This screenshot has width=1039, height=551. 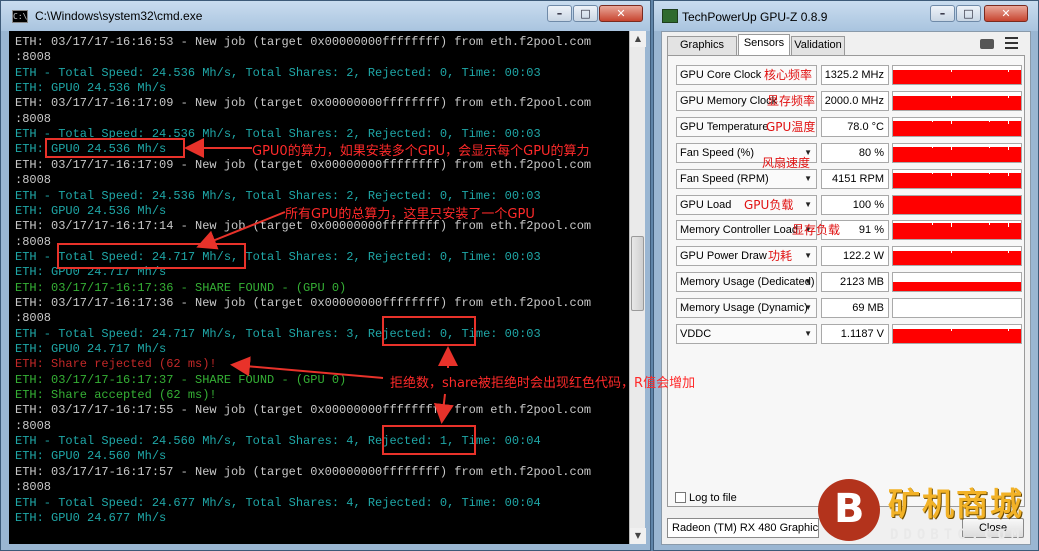 I want to click on scrollbar-thumb, so click(x=637, y=273).